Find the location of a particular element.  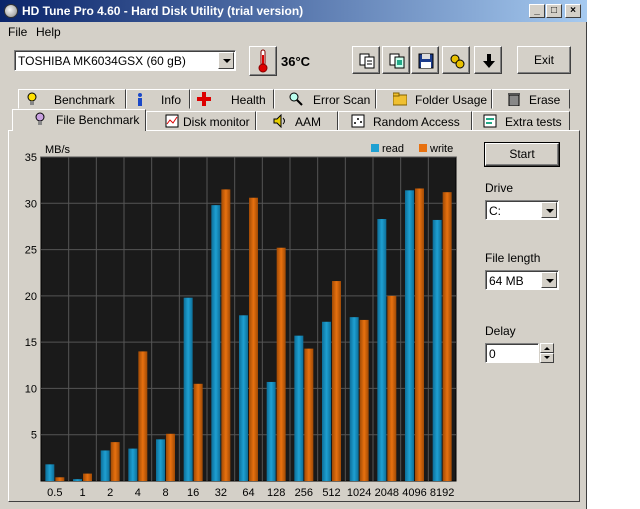

info-icon is located at coordinates (140, 99).